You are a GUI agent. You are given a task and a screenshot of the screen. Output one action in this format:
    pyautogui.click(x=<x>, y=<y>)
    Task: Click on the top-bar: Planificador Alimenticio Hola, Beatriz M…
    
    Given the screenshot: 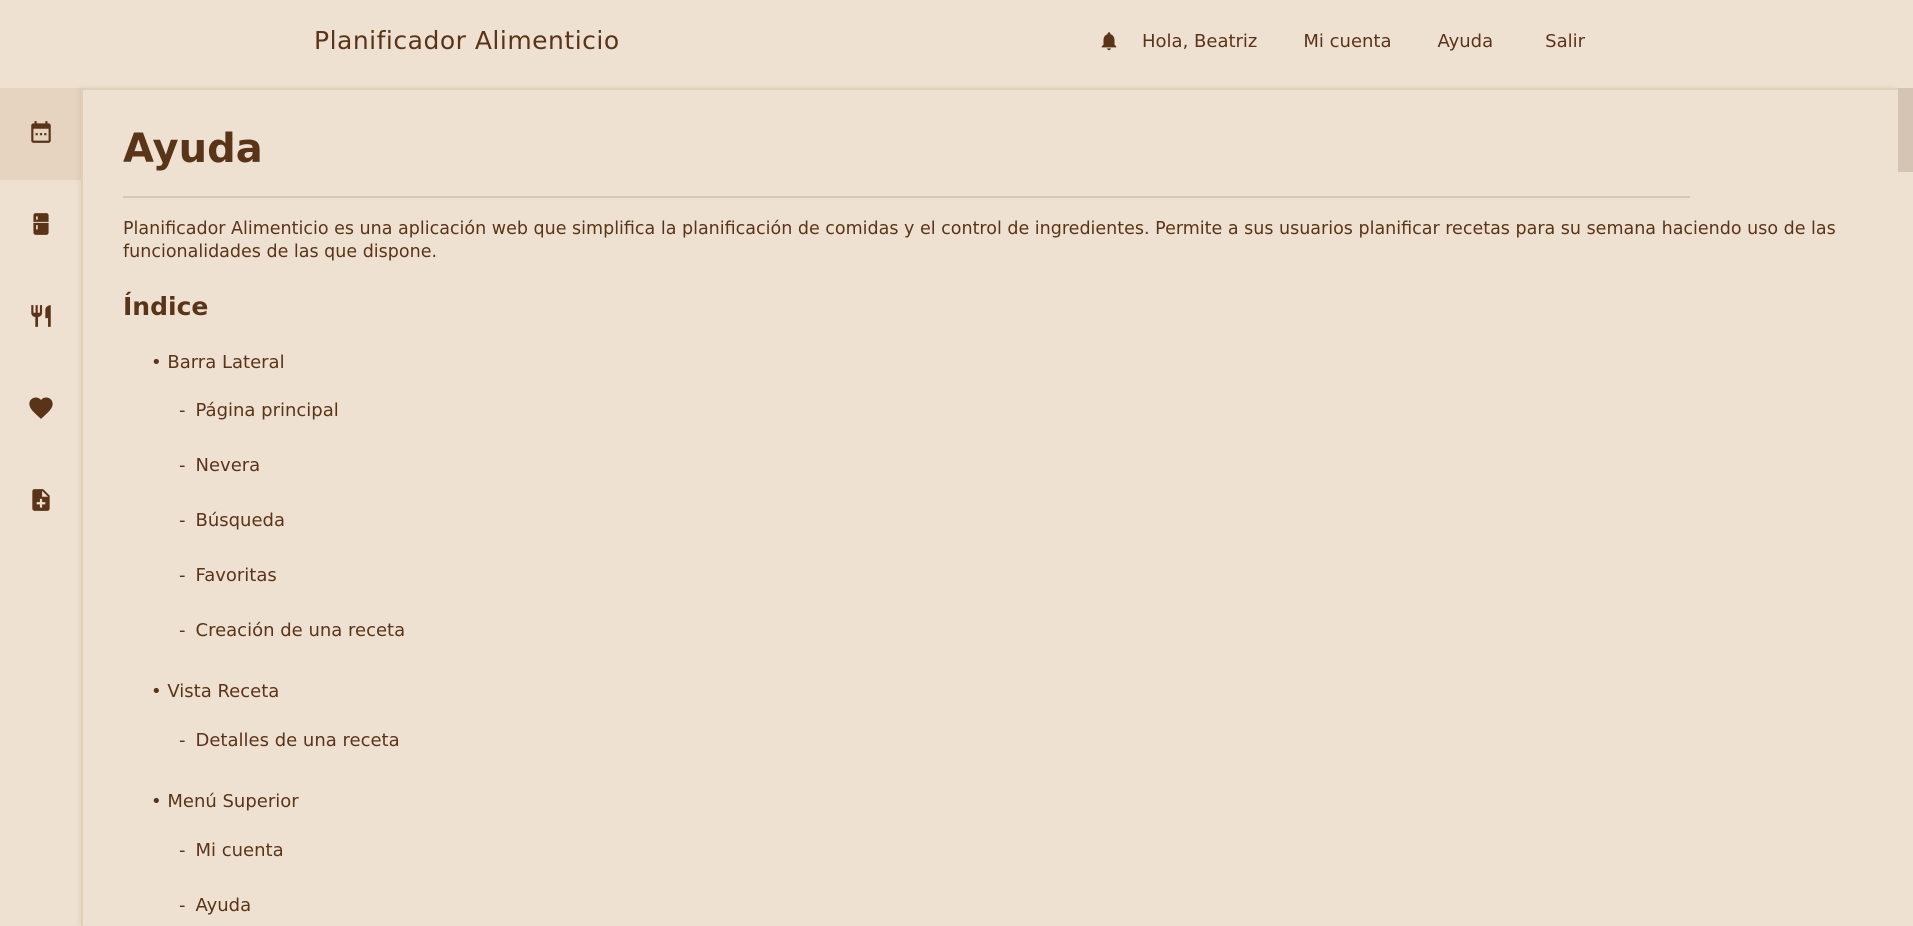 What is the action you would take?
    pyautogui.click(x=956, y=44)
    